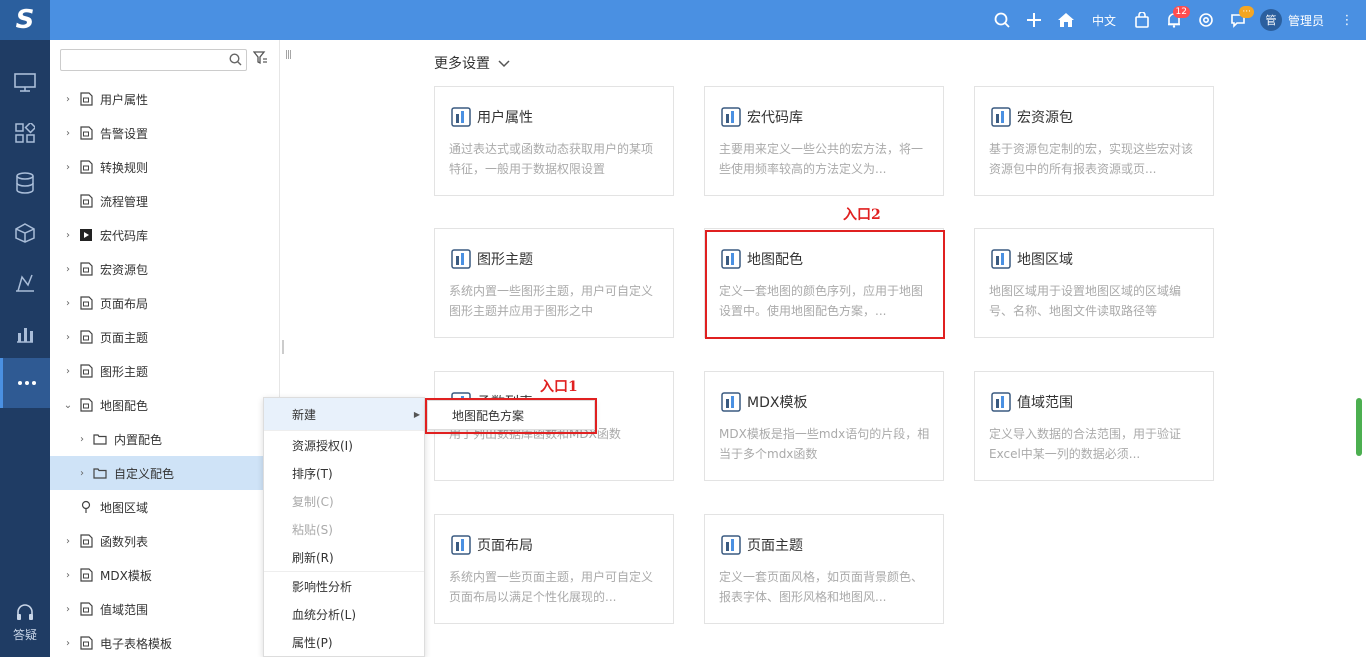  I want to click on tree-node: › 值域范围, so click(165, 609).